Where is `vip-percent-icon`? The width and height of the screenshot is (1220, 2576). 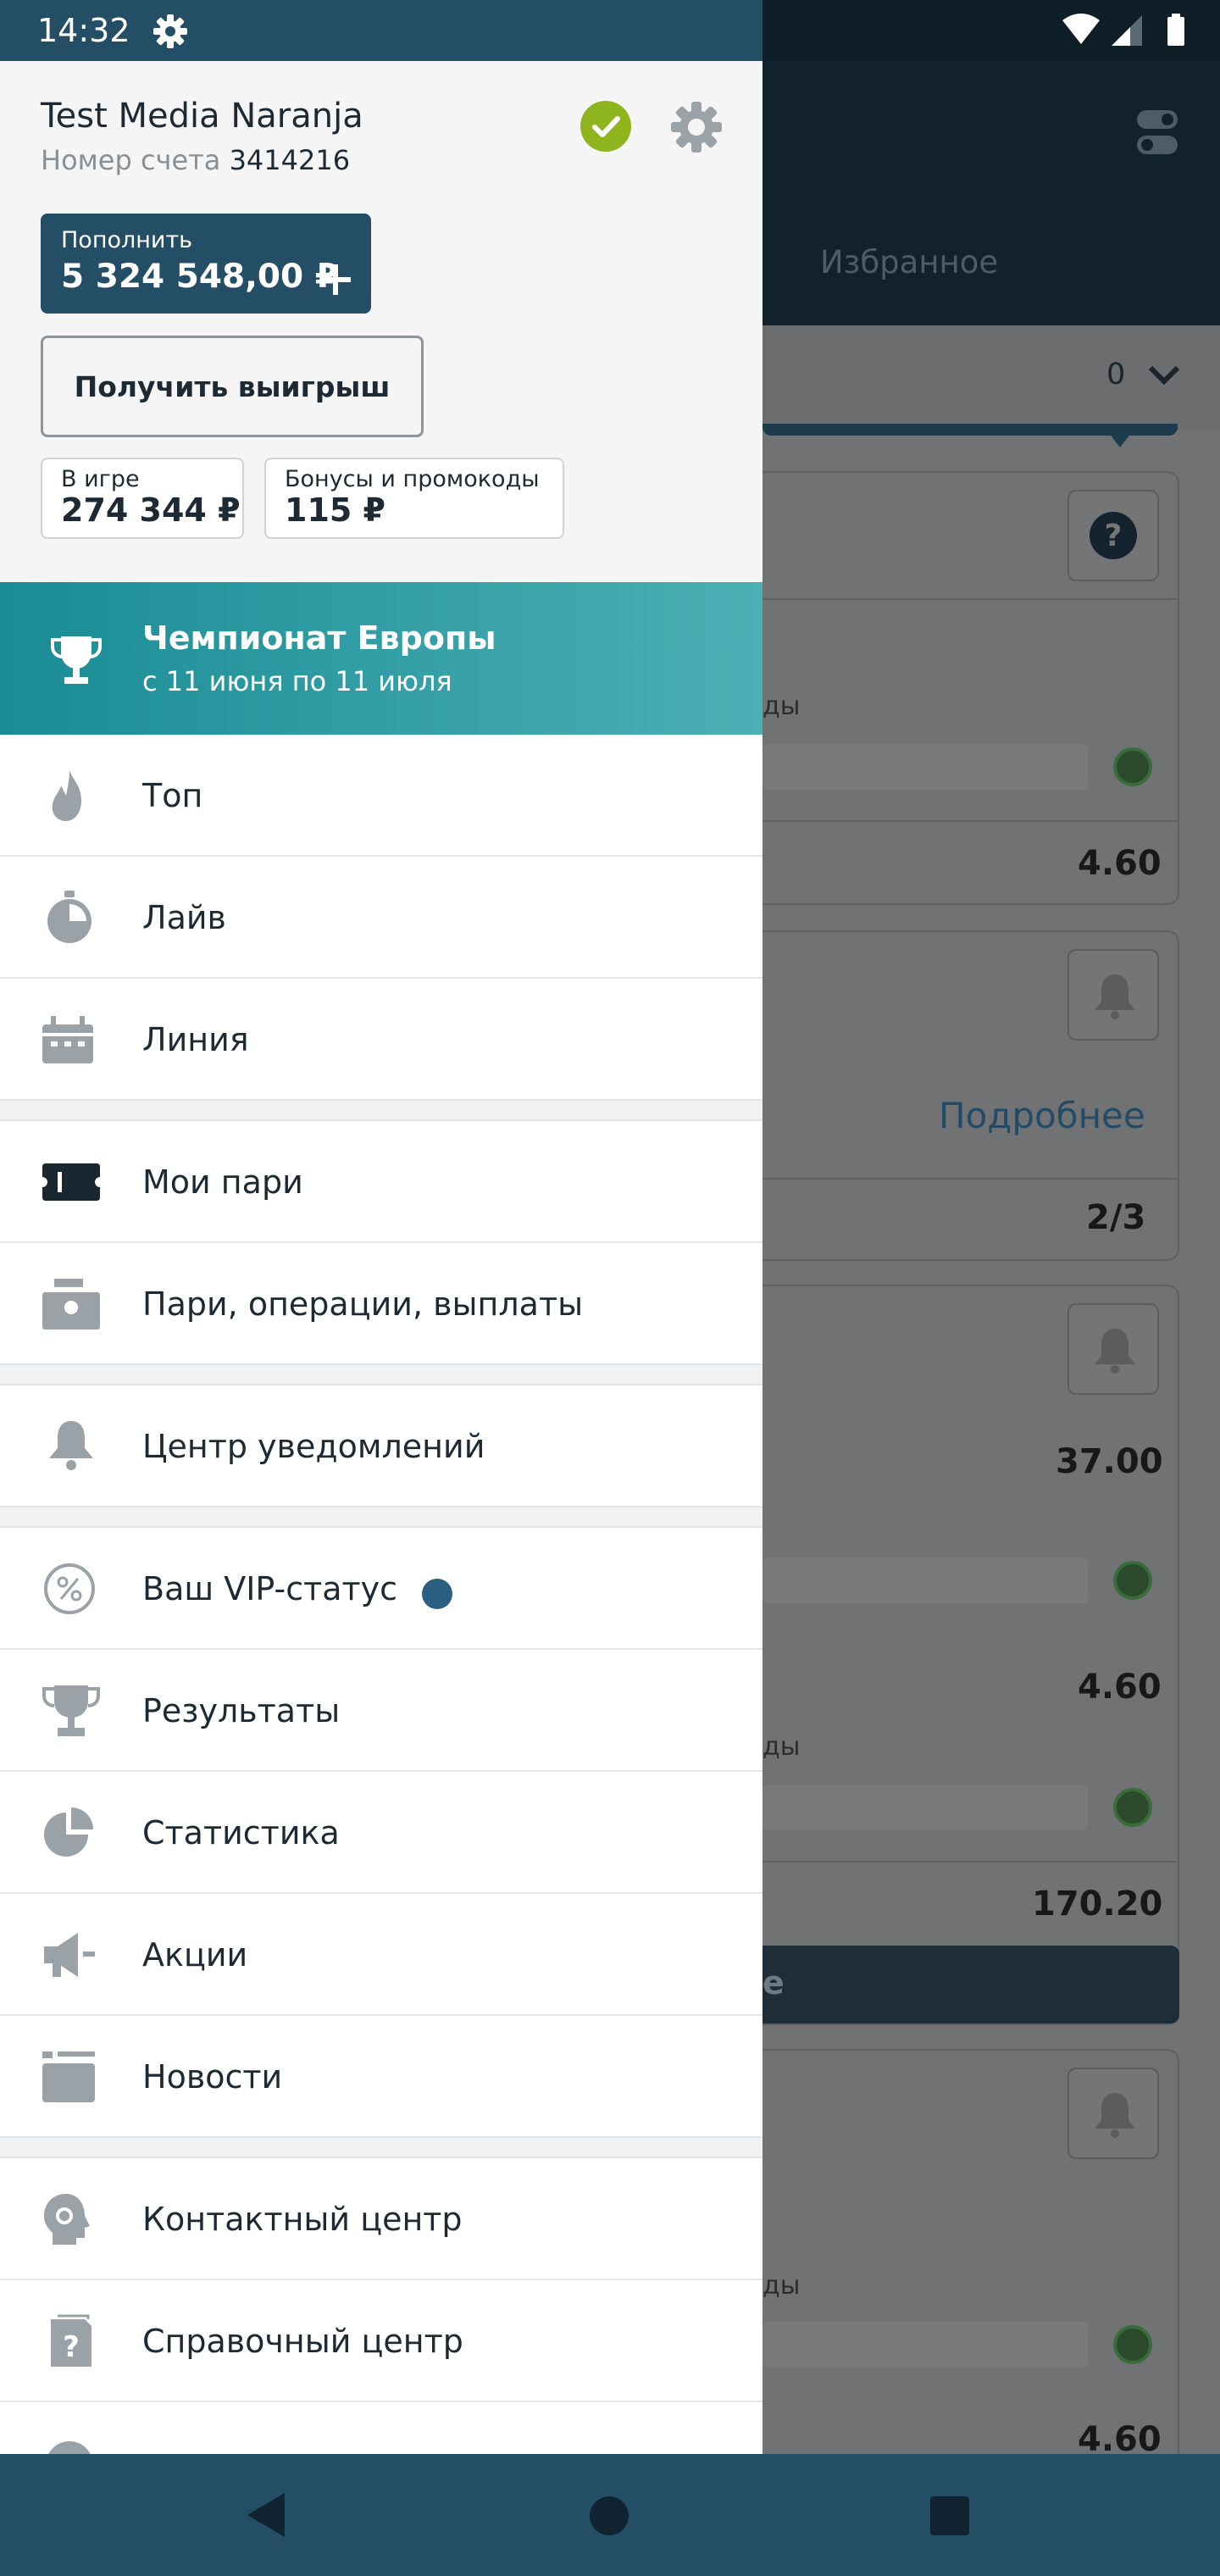
vip-percent-icon is located at coordinates (69, 1588).